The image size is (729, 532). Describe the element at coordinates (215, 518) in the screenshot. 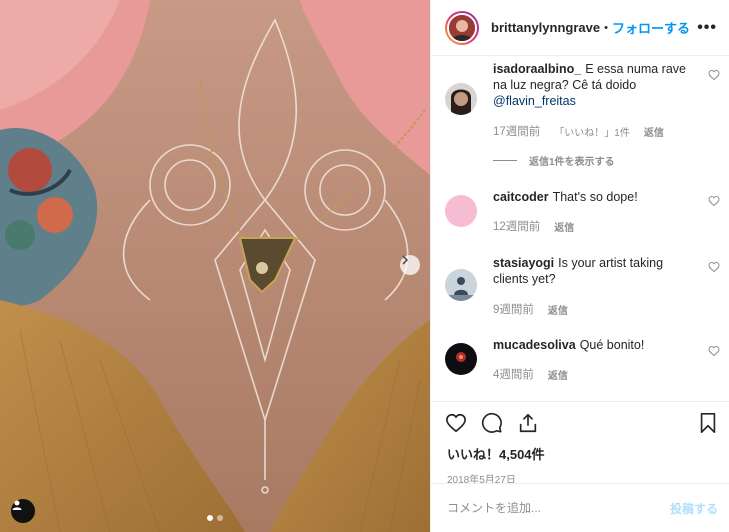

I see `carousel-indicator` at that location.